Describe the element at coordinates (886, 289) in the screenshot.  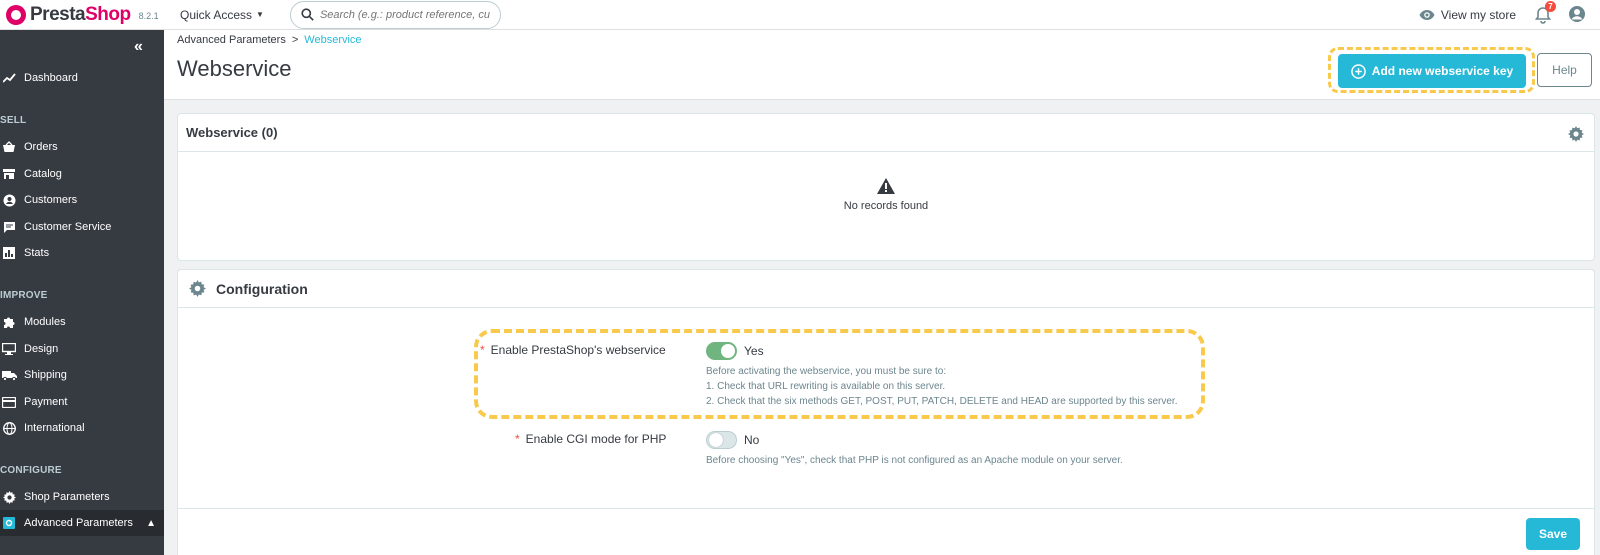
I see `panel-header: Configuration` at that location.